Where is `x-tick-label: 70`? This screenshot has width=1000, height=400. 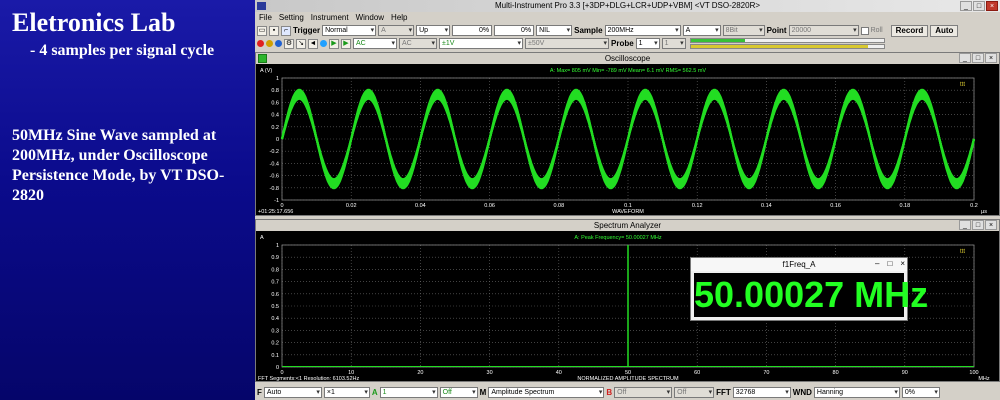 x-tick-label: 70 is located at coordinates (766, 373).